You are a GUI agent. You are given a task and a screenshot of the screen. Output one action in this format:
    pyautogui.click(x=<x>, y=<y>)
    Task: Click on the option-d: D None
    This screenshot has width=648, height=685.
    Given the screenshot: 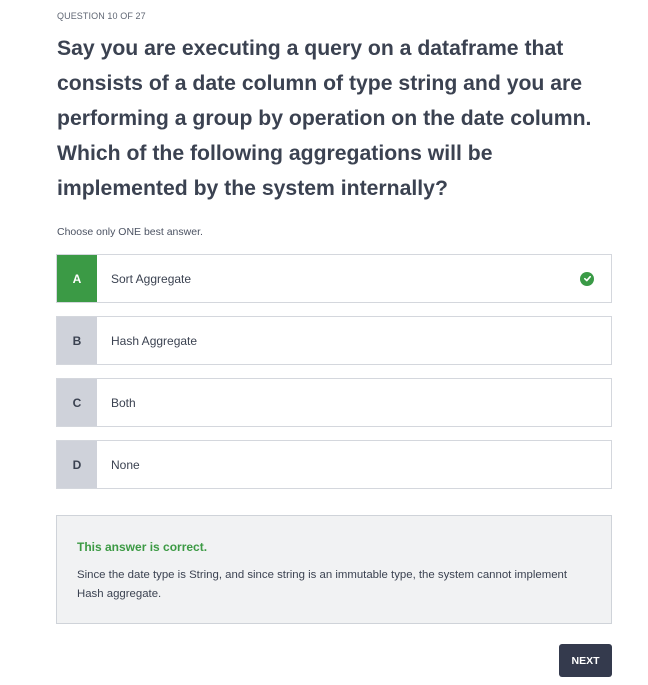 What is the action you would take?
    pyautogui.click(x=334, y=464)
    